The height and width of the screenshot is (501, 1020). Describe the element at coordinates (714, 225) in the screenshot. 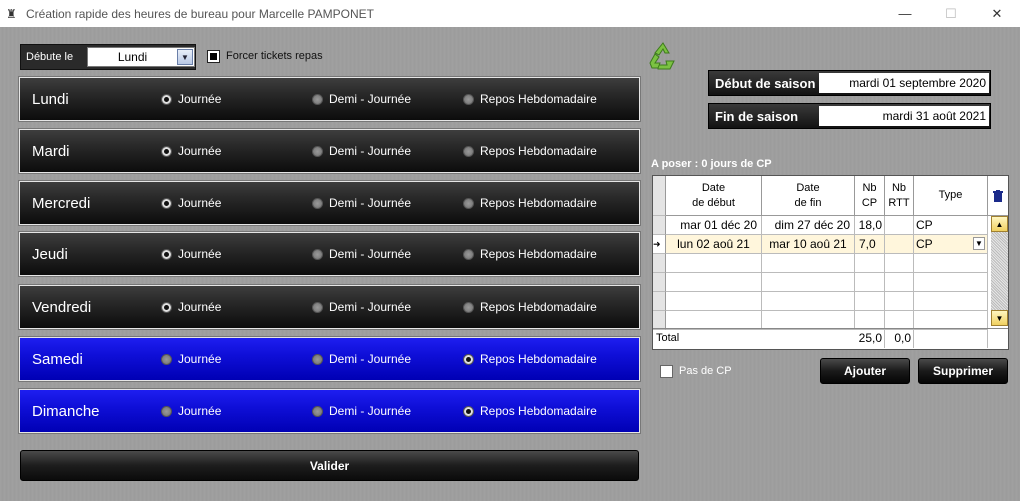

I see `table-cell-debut: mar 01 déc 20` at that location.